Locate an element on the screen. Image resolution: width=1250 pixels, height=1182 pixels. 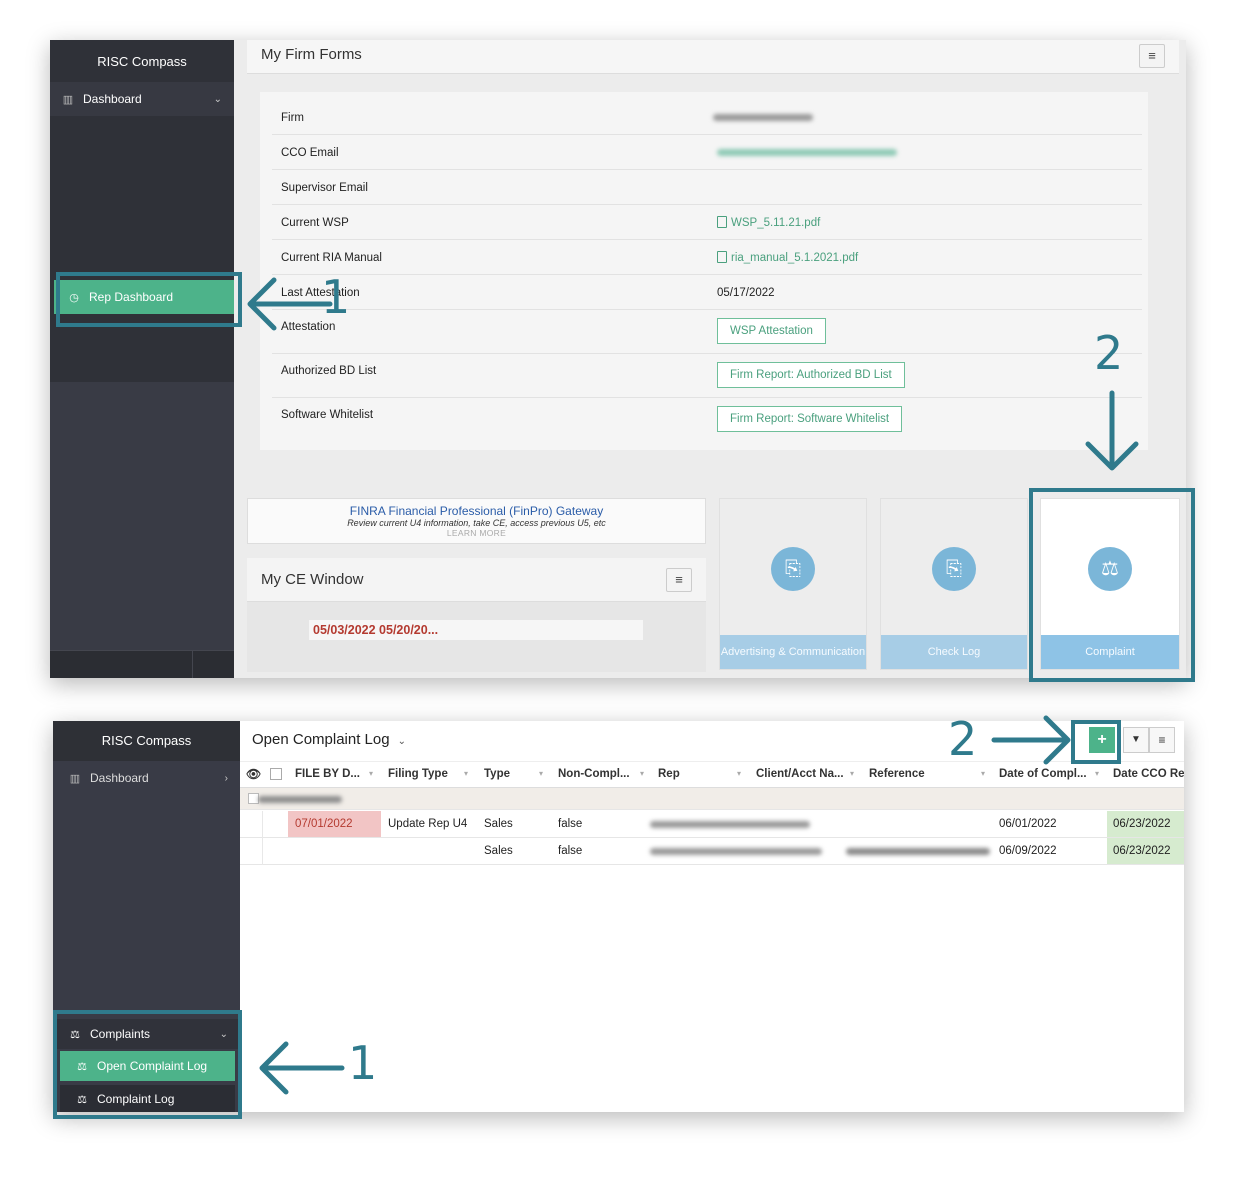
form-row: Current WSP WSP_5.11.21.pdf is located at coordinates (707, 222).